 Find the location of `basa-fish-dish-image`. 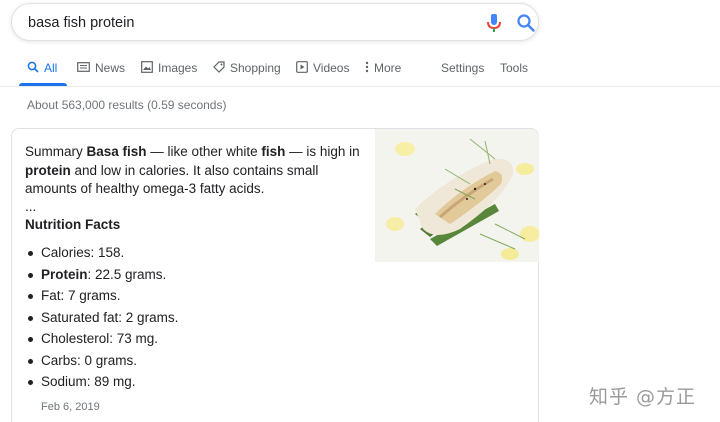

basa-fish-dish-image is located at coordinates (457, 195).